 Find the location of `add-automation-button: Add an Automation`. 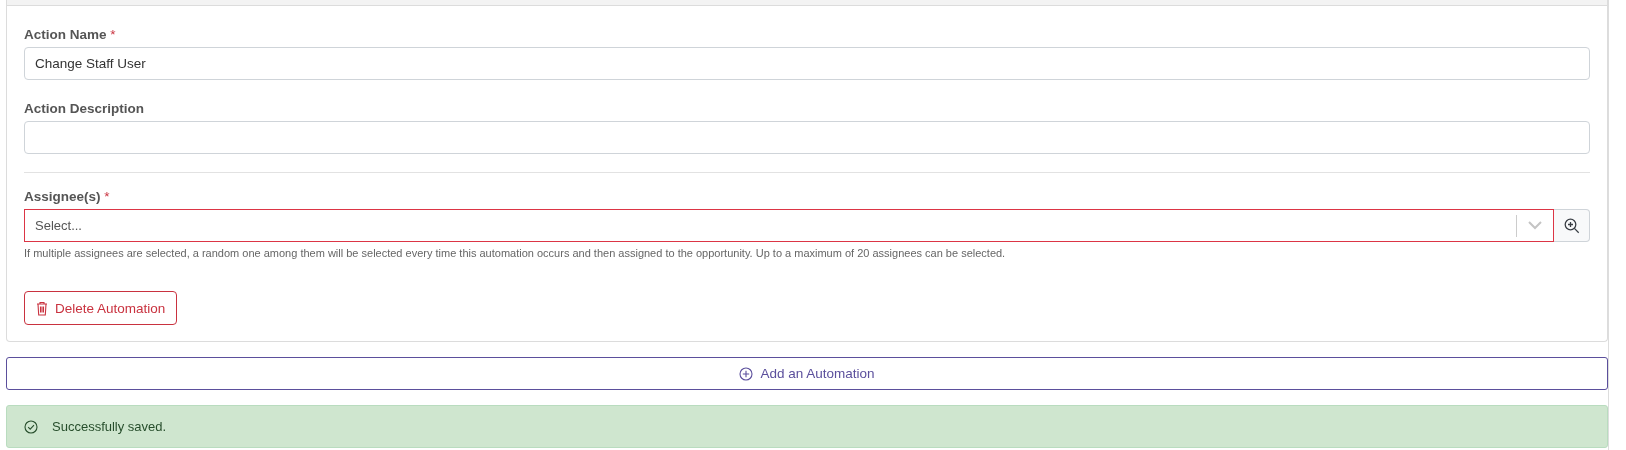

add-automation-button: Add an Automation is located at coordinates (807, 373).